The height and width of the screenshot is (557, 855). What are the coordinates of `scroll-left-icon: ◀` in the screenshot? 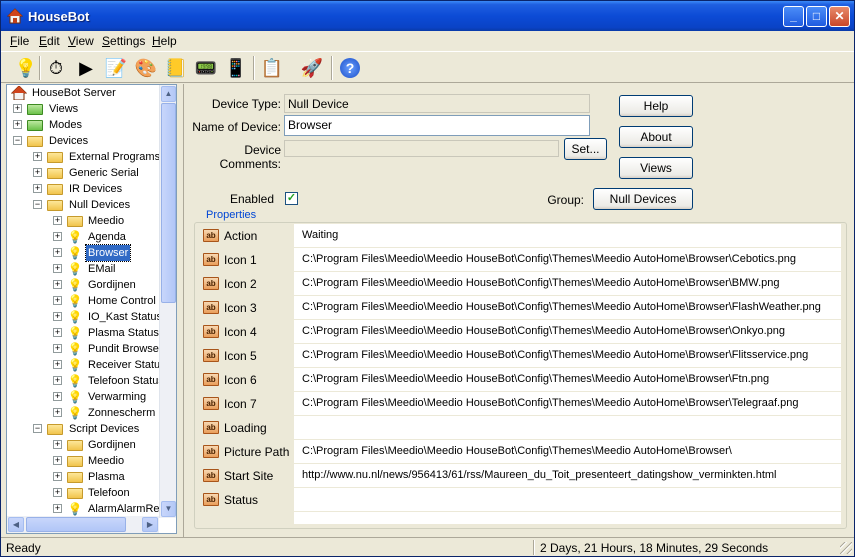 It's located at (16, 524).